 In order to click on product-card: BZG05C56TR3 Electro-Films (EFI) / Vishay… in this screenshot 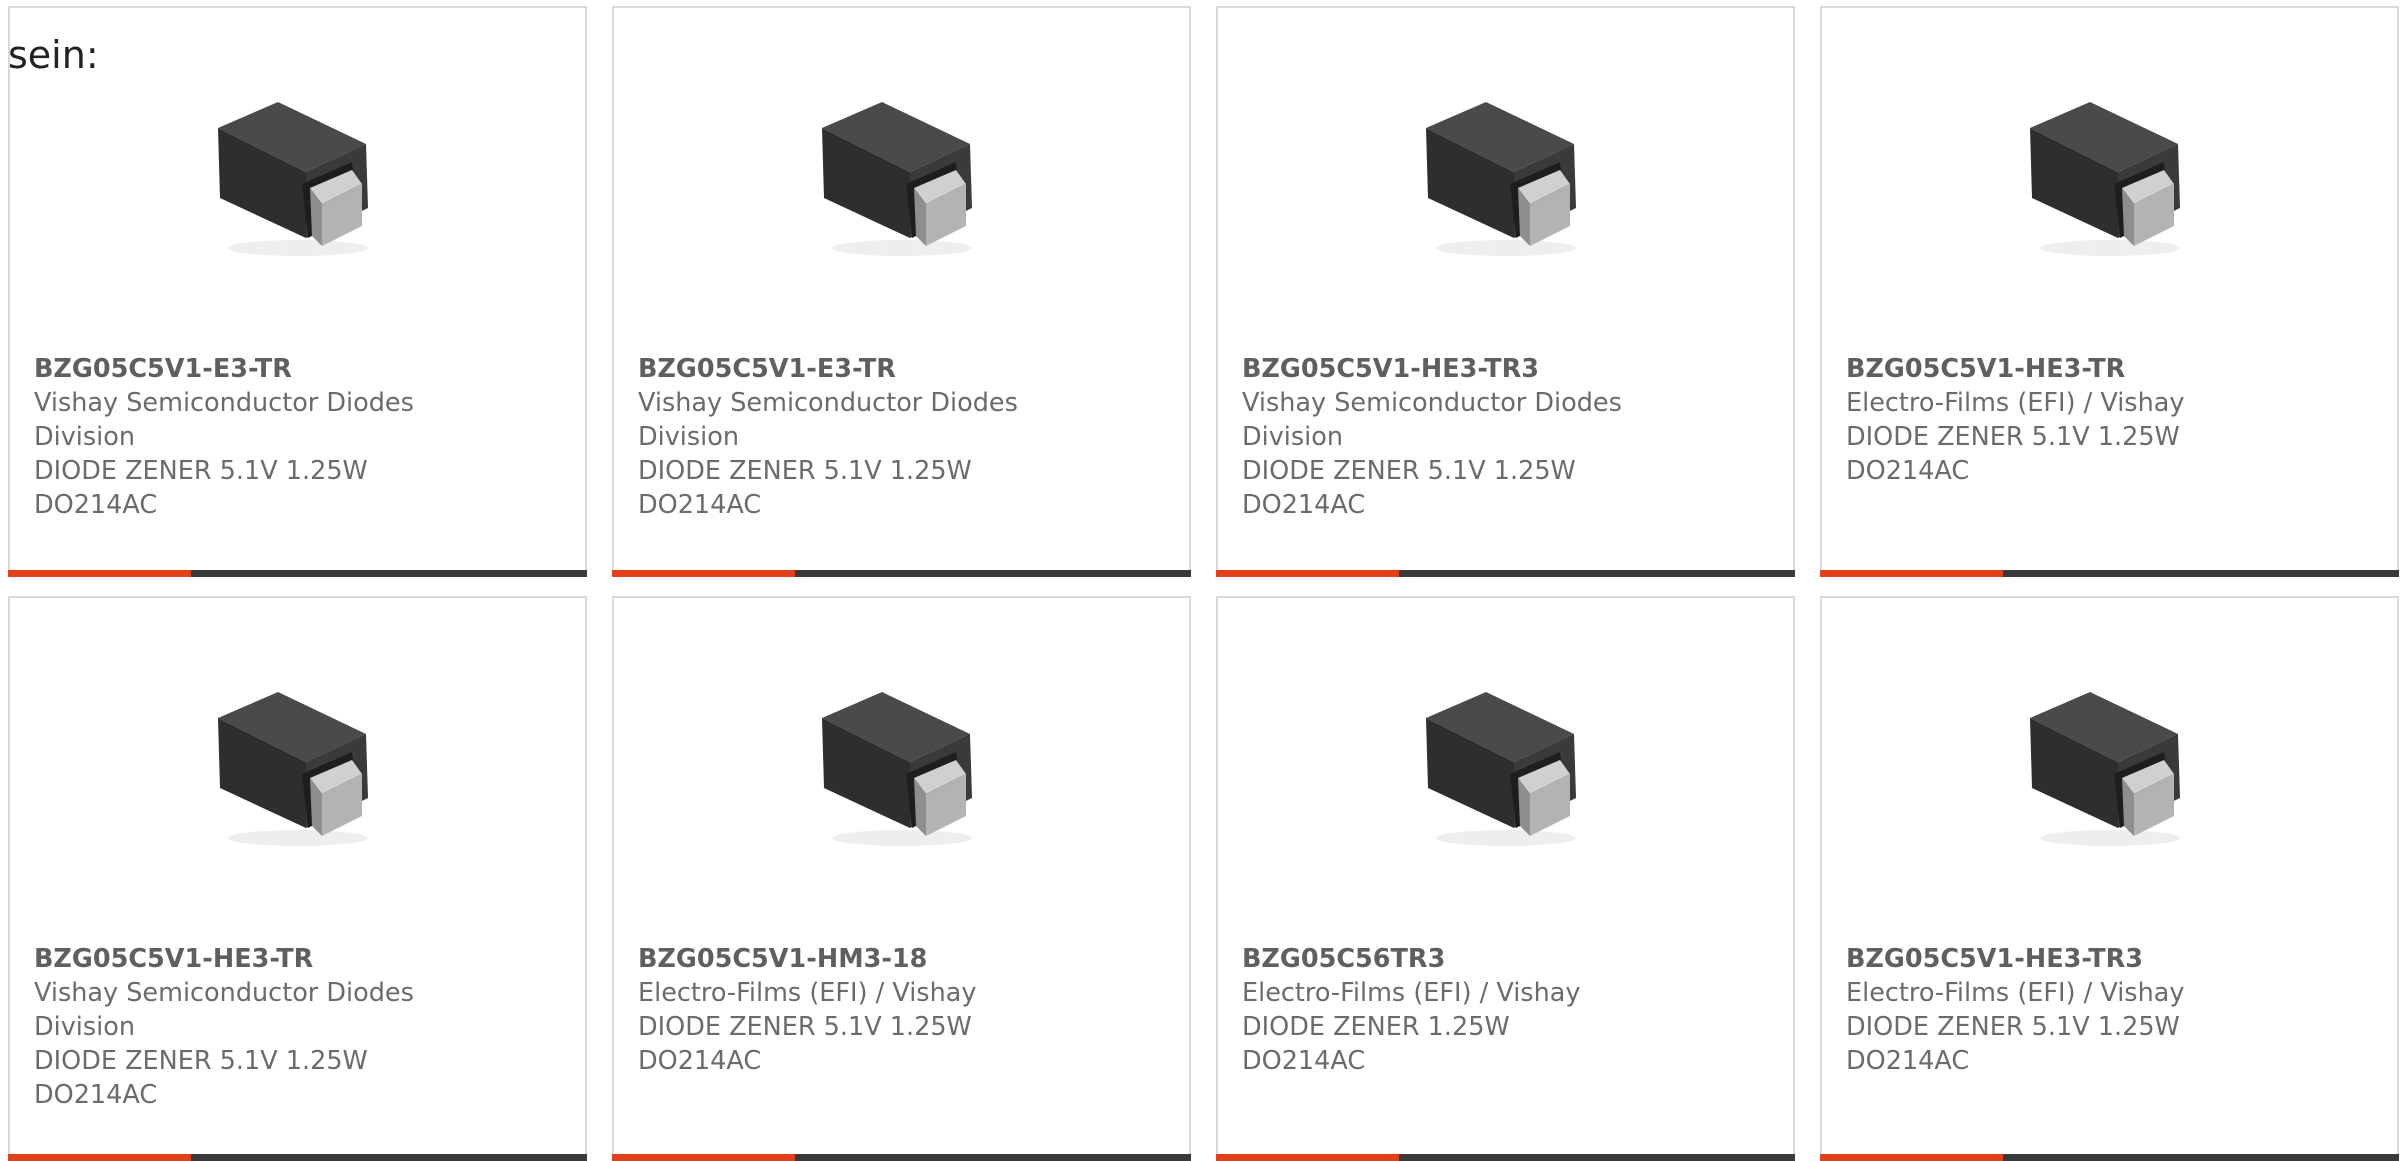, I will do `click(1505, 878)`.